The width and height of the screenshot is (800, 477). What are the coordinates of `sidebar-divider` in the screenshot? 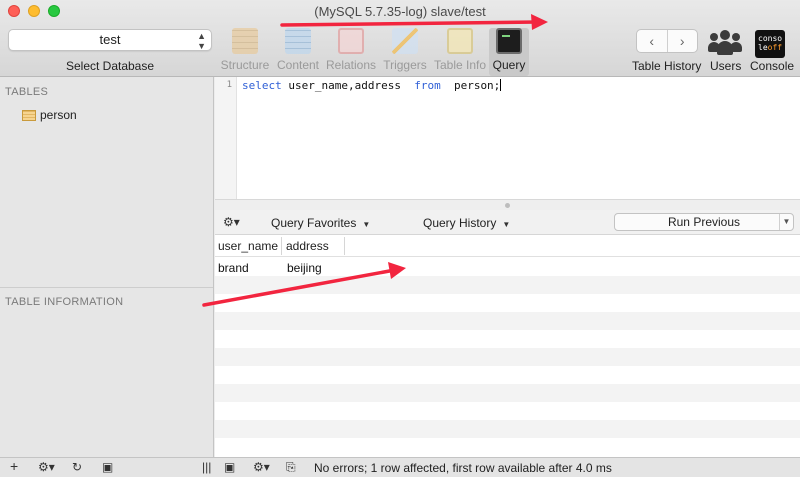 It's located at (106, 287).